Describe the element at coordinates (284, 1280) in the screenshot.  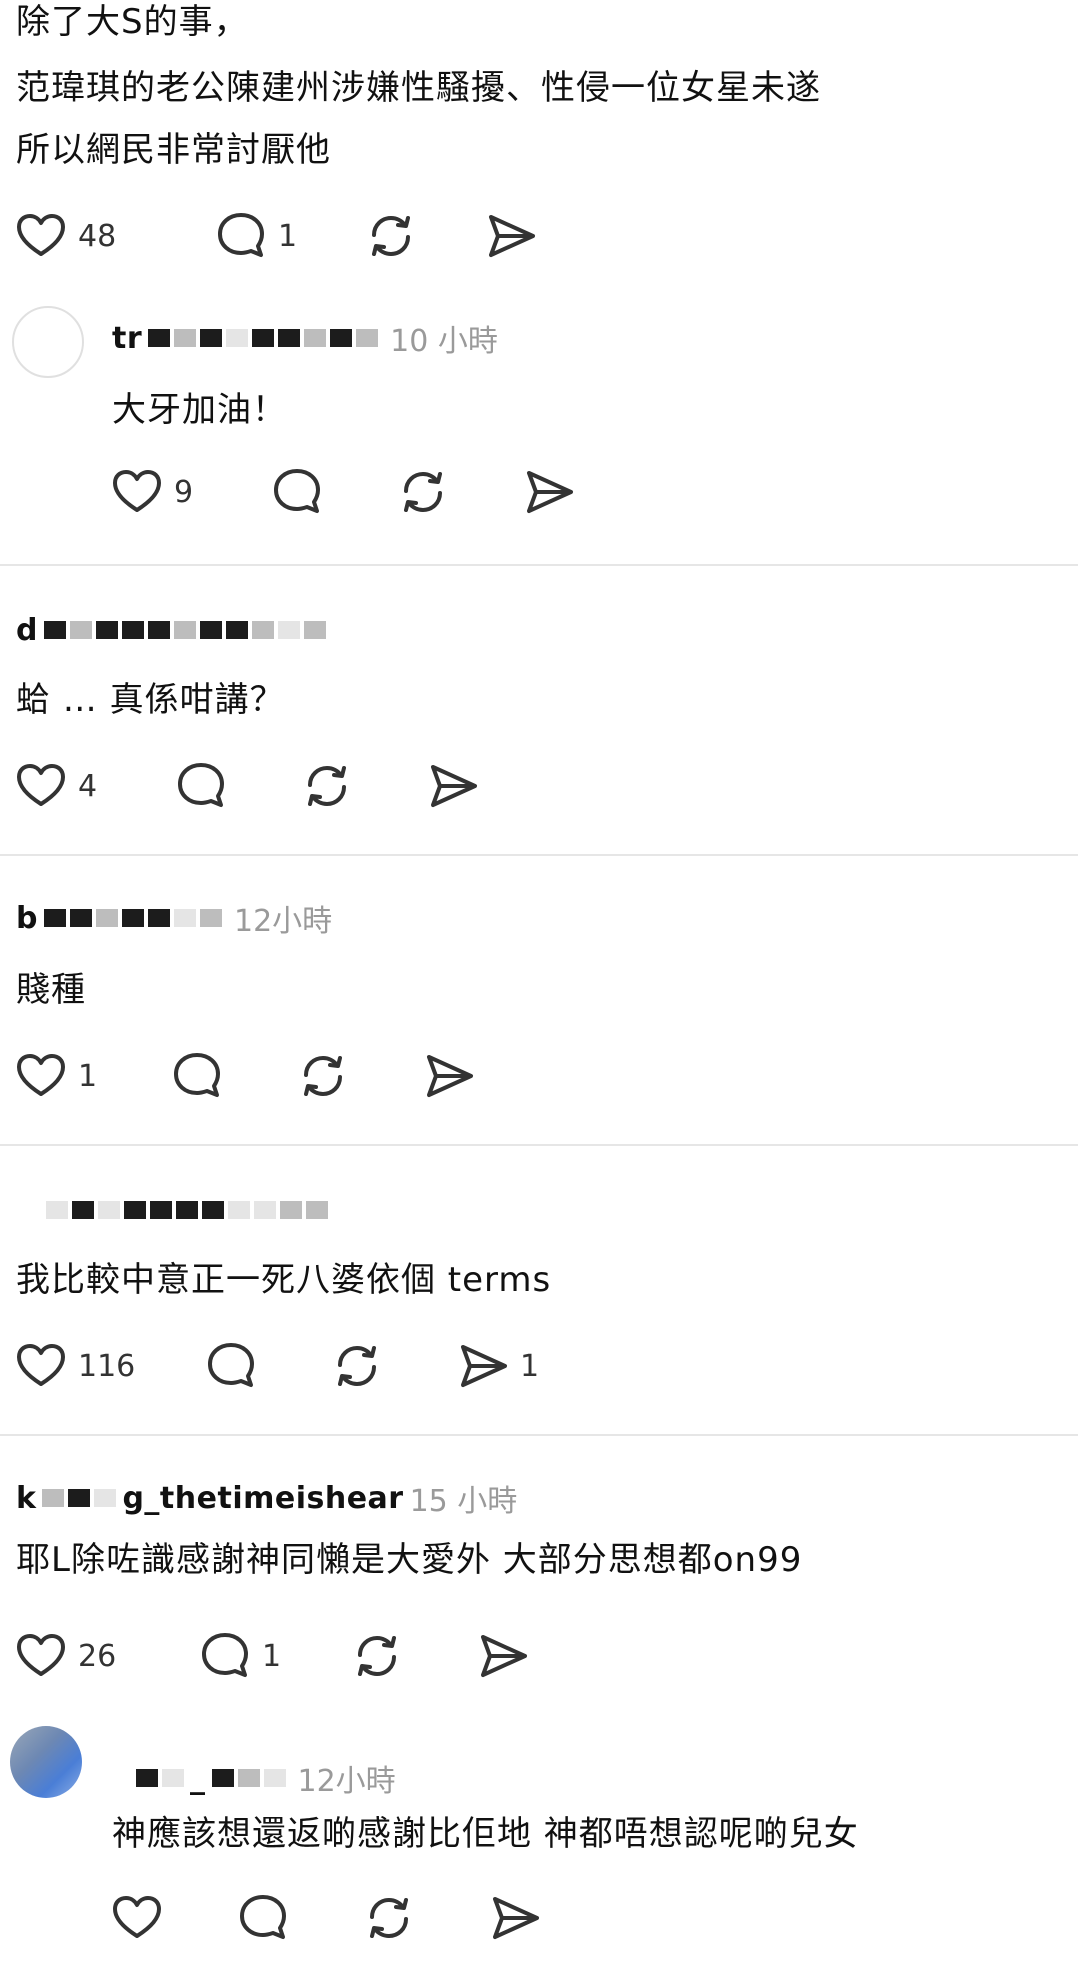
I see `comment-text: 我比較中意正一死八婆依個 terms` at that location.